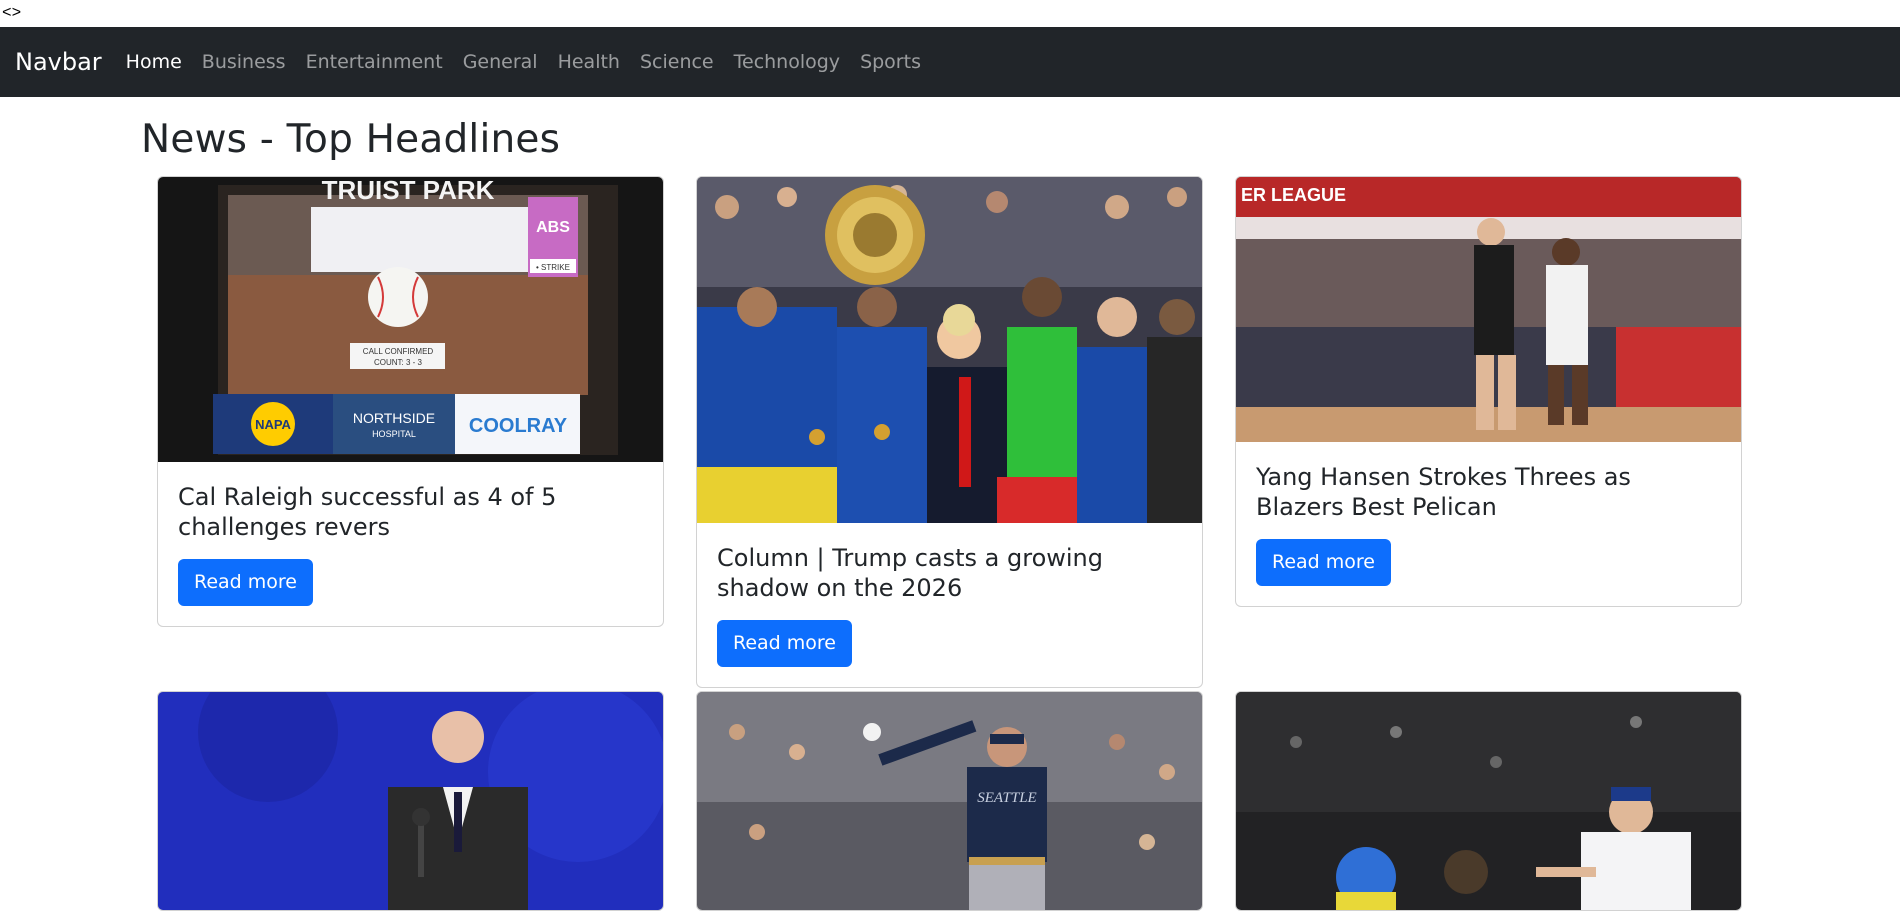 This screenshot has height=911, width=1900. I want to click on page-title: News - Top Headlines, so click(351, 139).